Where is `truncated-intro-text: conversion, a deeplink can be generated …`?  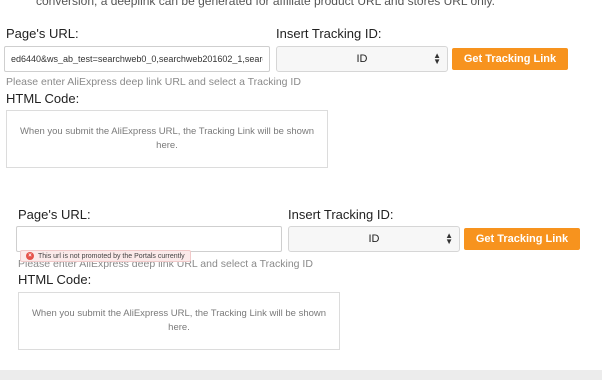 truncated-intro-text: conversion, a deeplink can be generated … is located at coordinates (265, 4).